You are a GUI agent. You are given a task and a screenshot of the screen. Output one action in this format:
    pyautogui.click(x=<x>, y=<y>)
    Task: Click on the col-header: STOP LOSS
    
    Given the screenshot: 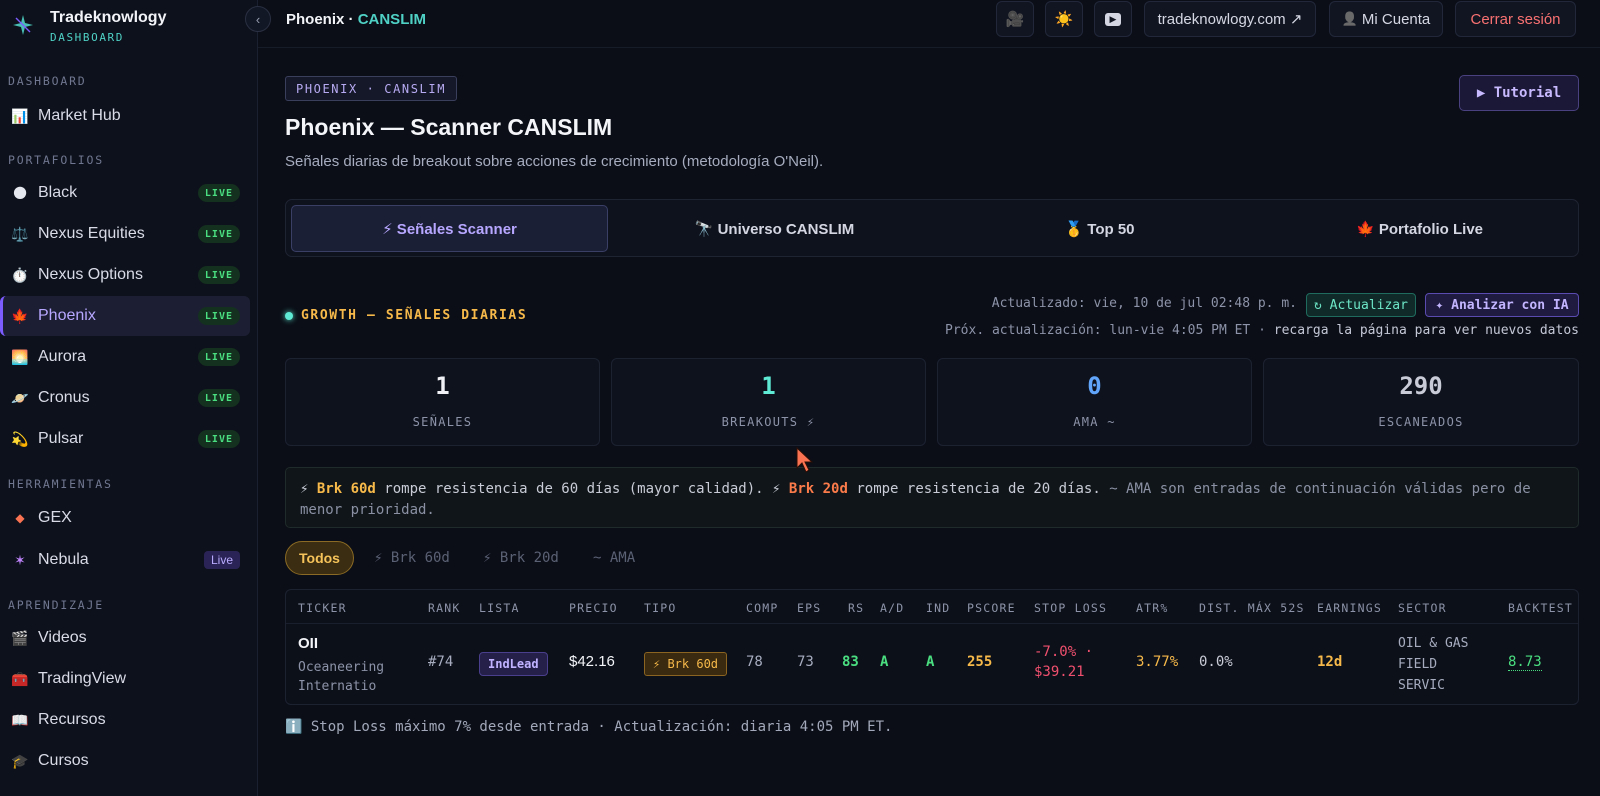 What is the action you would take?
    pyautogui.click(x=1070, y=608)
    